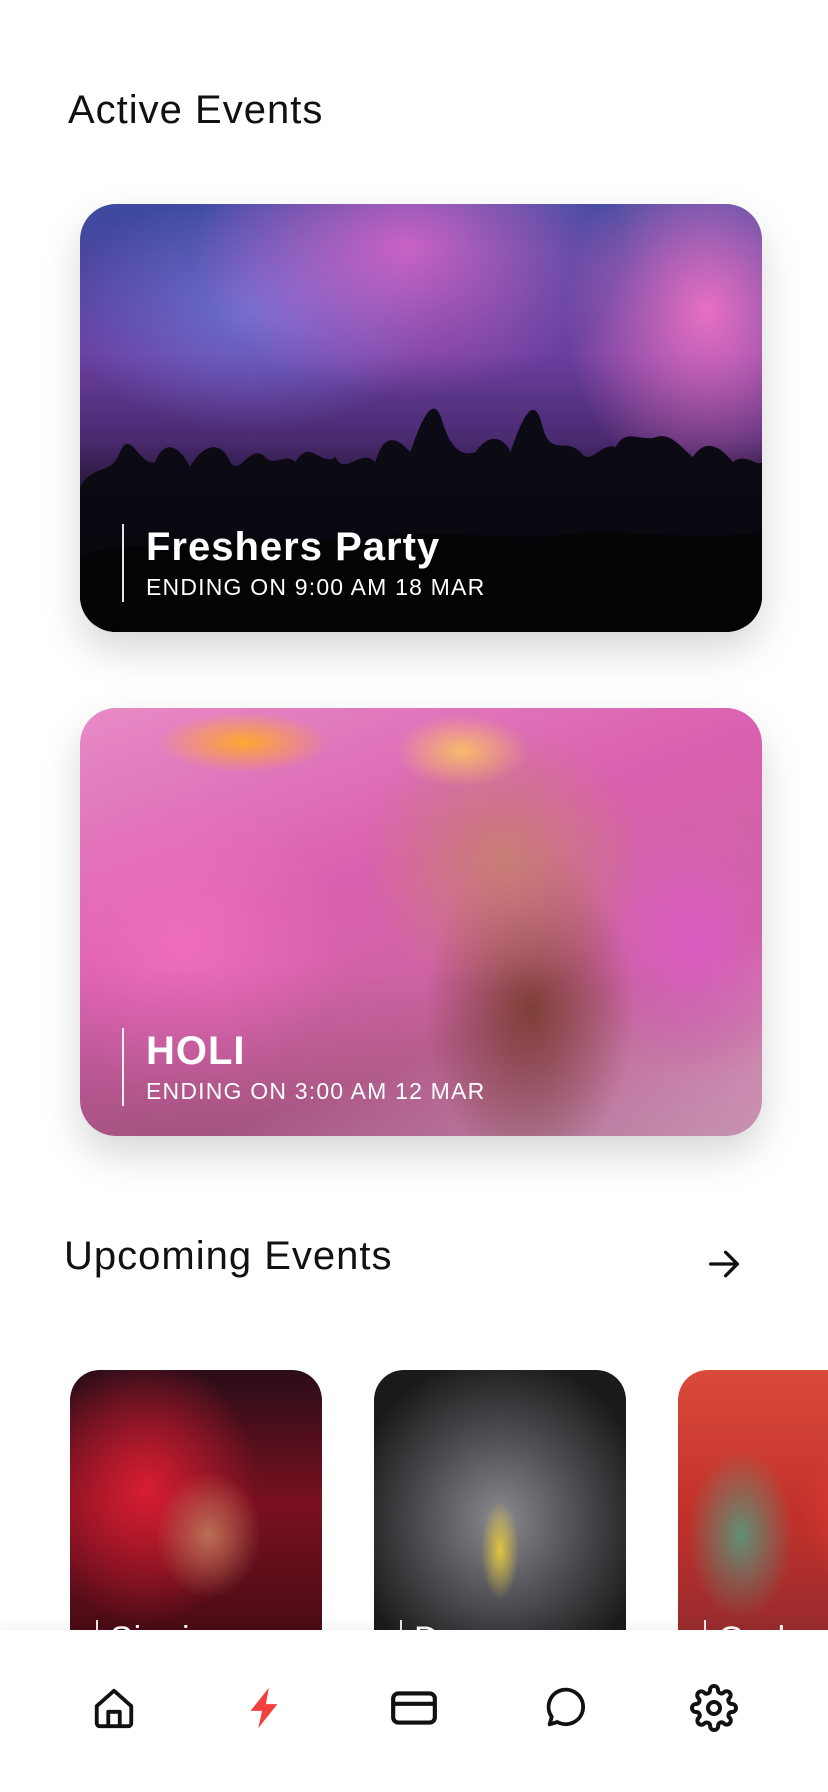 This screenshot has height=1792, width=828. I want to click on upcoming-events-title: Upcoming Events, so click(228, 1256).